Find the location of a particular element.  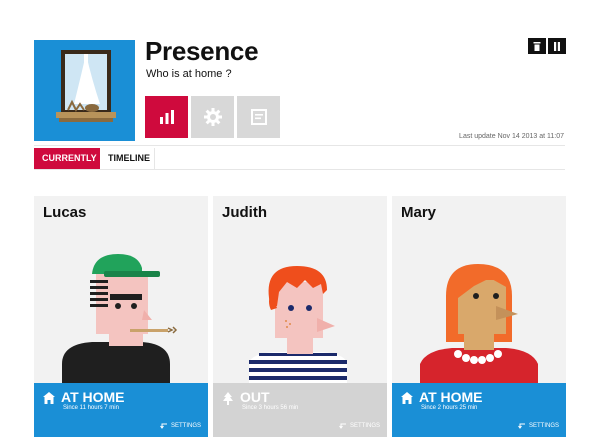

judith-avatar is located at coordinates (298, 324).